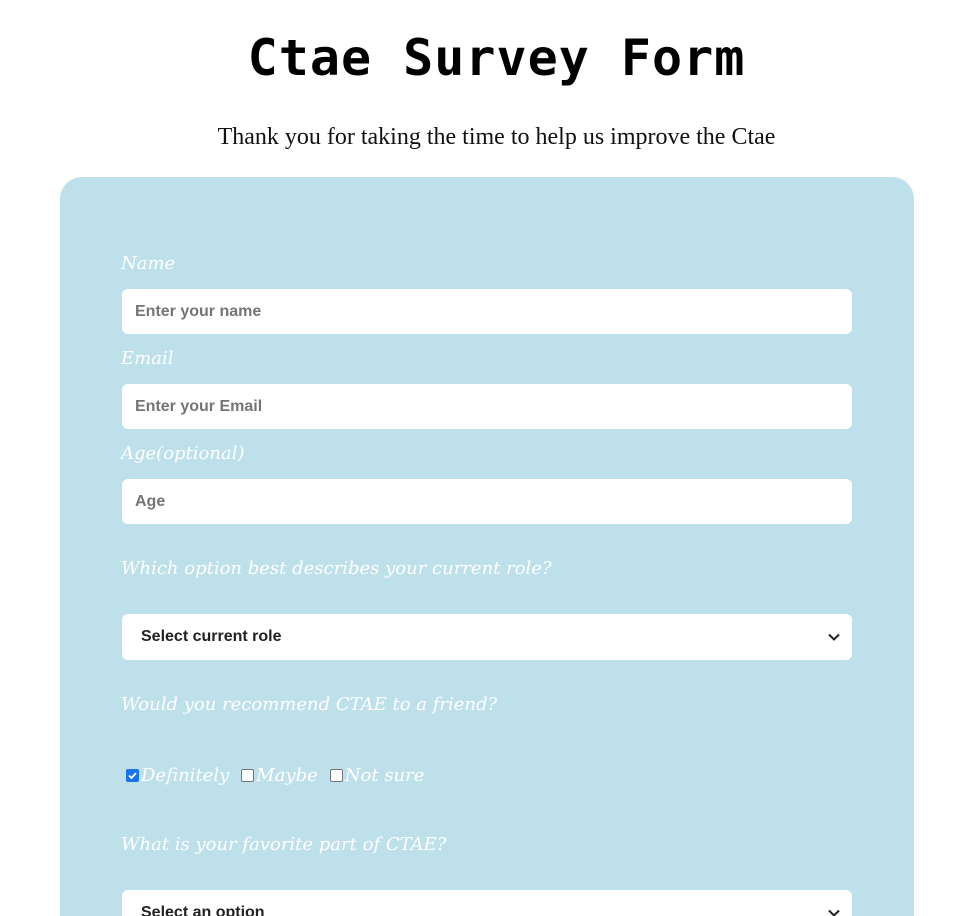  What do you see at coordinates (287, 775) in the screenshot?
I see `maybe-label: Maybe` at bounding box center [287, 775].